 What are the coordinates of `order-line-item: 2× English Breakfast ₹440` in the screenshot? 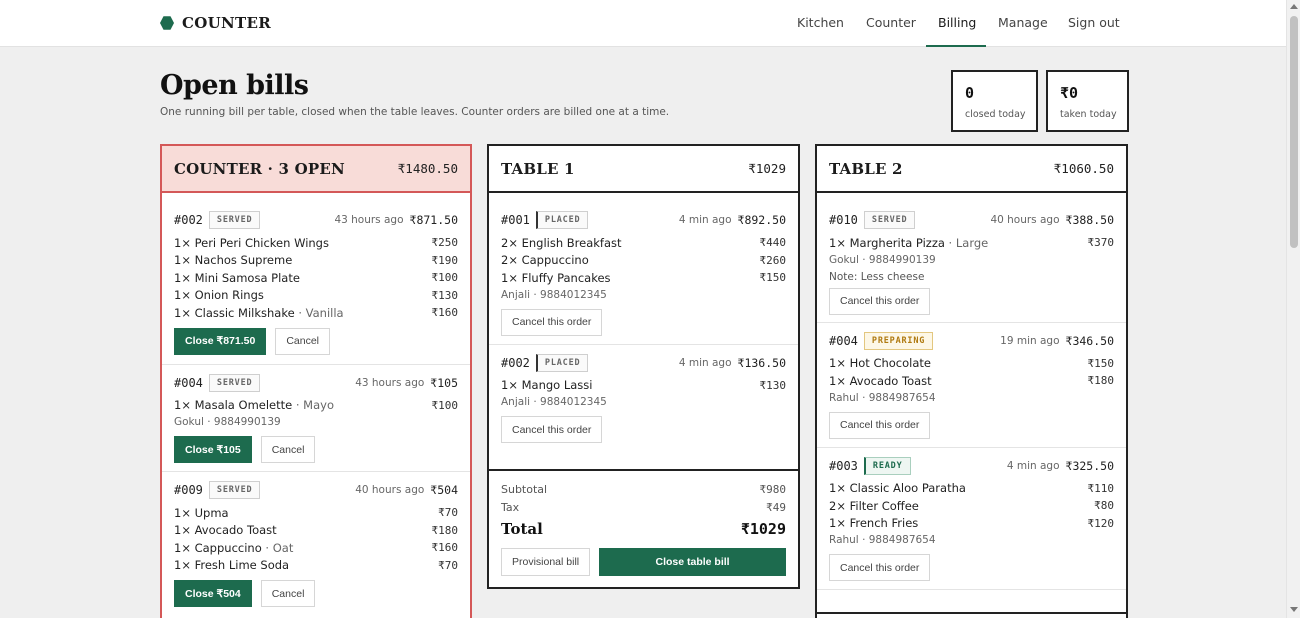 It's located at (643, 242).